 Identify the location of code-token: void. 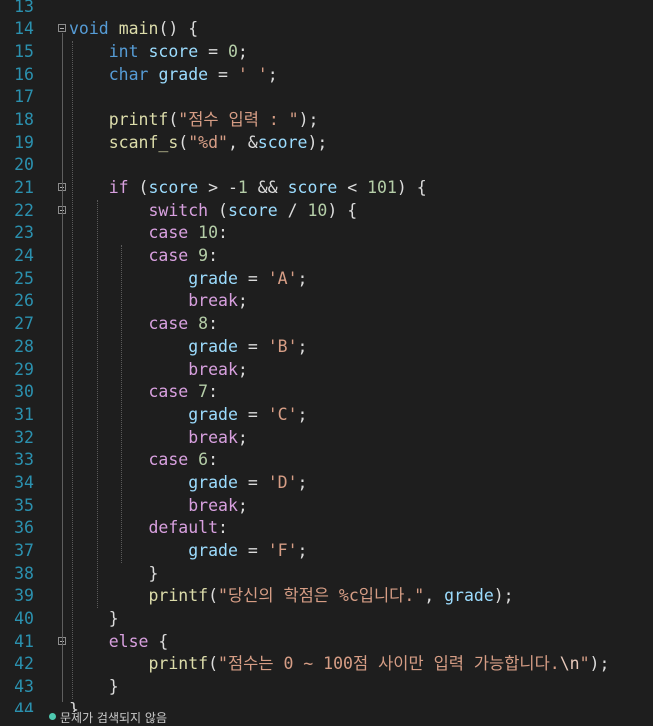
(89, 29).